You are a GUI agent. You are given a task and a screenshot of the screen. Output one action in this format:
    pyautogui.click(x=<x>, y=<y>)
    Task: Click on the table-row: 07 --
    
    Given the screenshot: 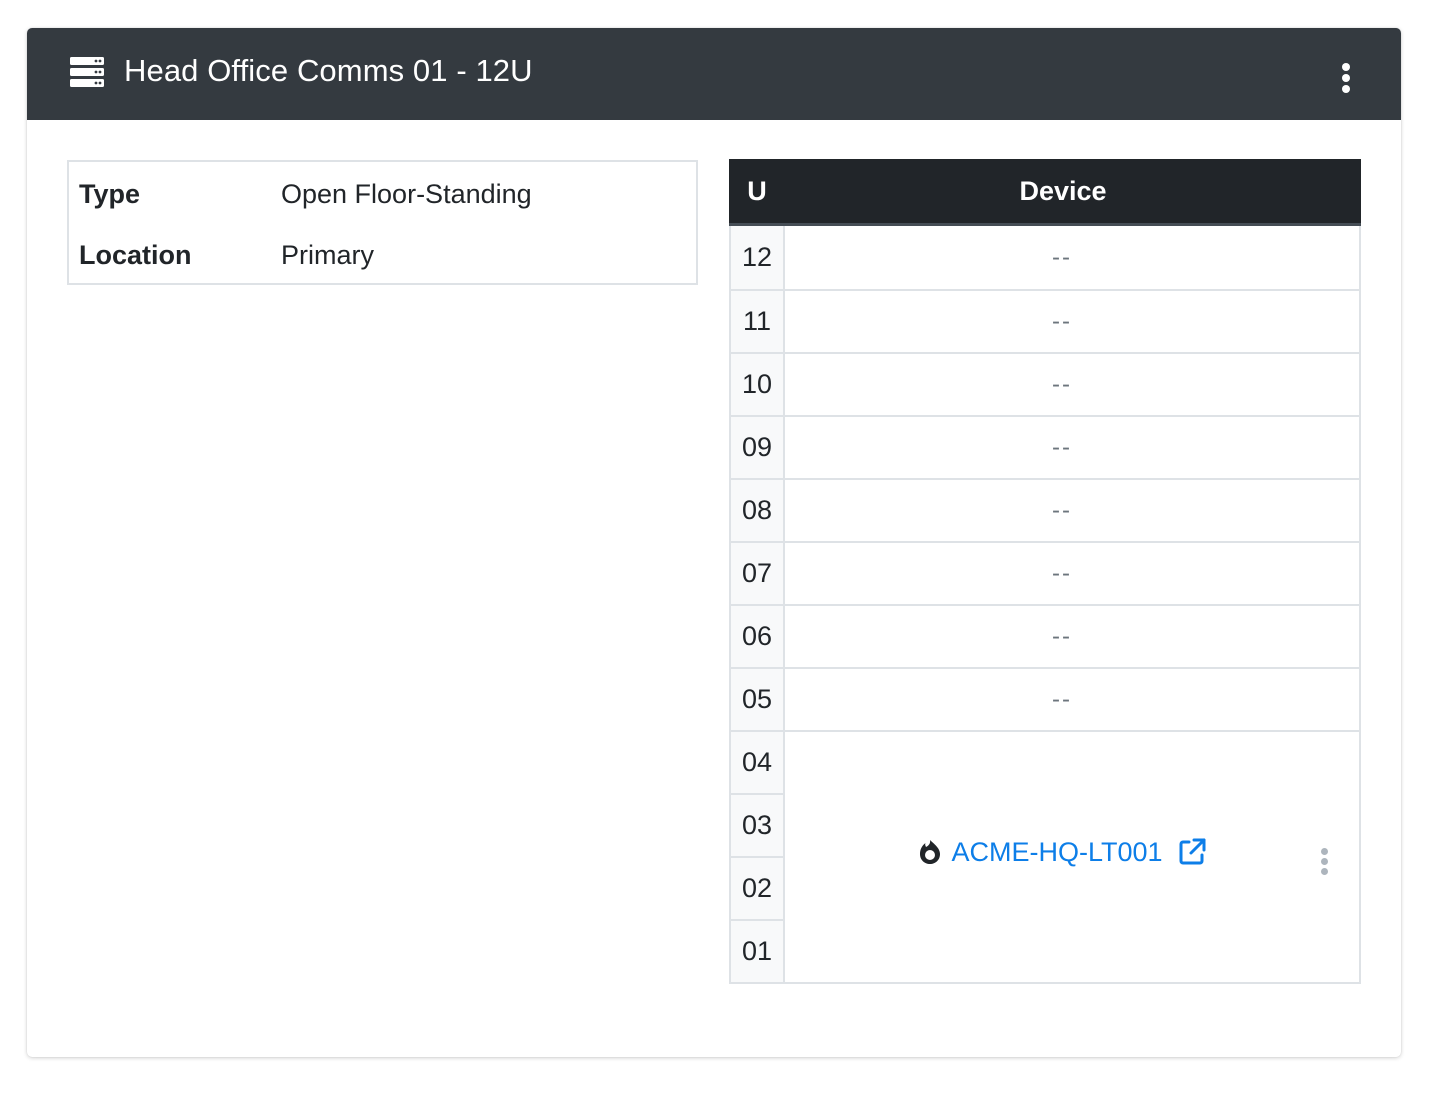 What is the action you would take?
    pyautogui.click(x=1045, y=572)
    